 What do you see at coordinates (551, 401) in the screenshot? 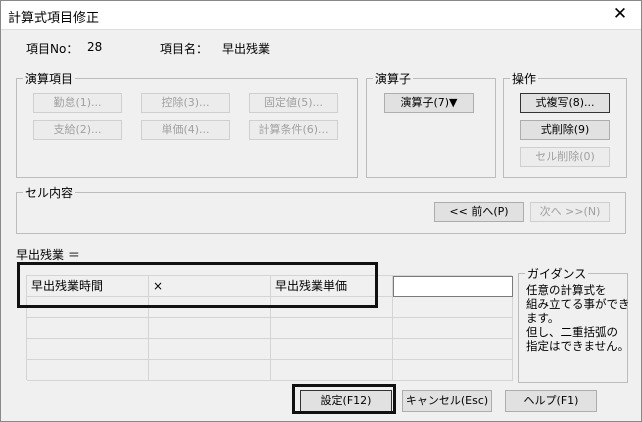
I see `help-button: ヘルプ(F1)` at bounding box center [551, 401].